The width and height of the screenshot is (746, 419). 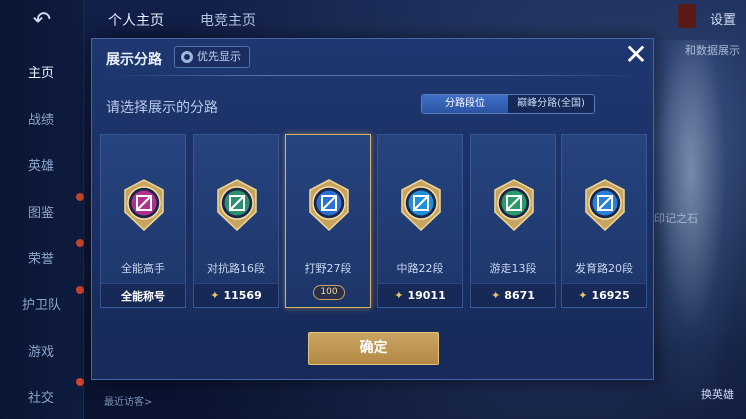 I want to click on sidebar-item-games: 游戏, so click(x=42, y=350).